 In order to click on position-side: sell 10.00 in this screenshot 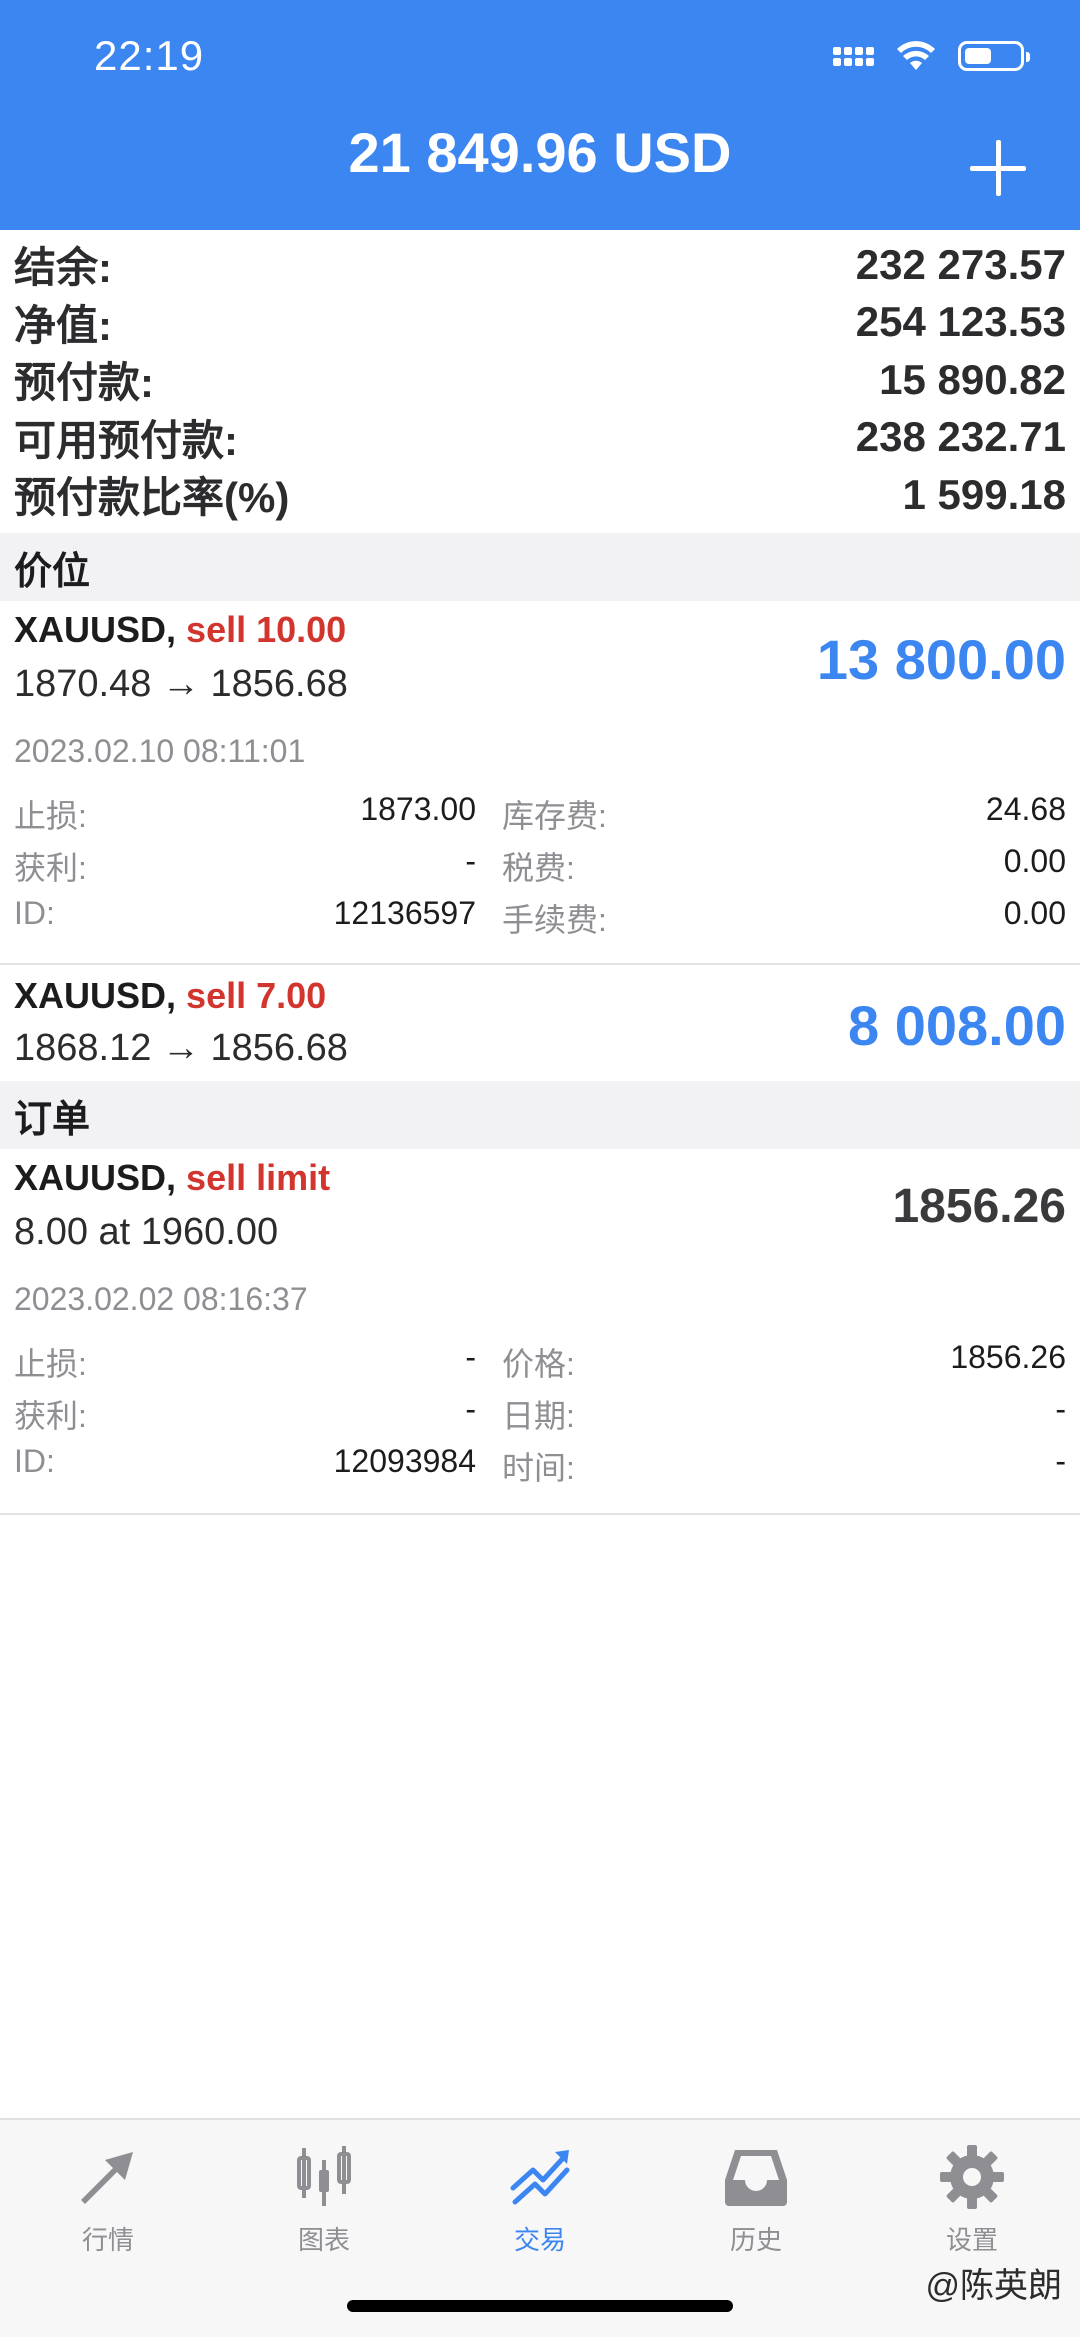, I will do `click(266, 629)`.